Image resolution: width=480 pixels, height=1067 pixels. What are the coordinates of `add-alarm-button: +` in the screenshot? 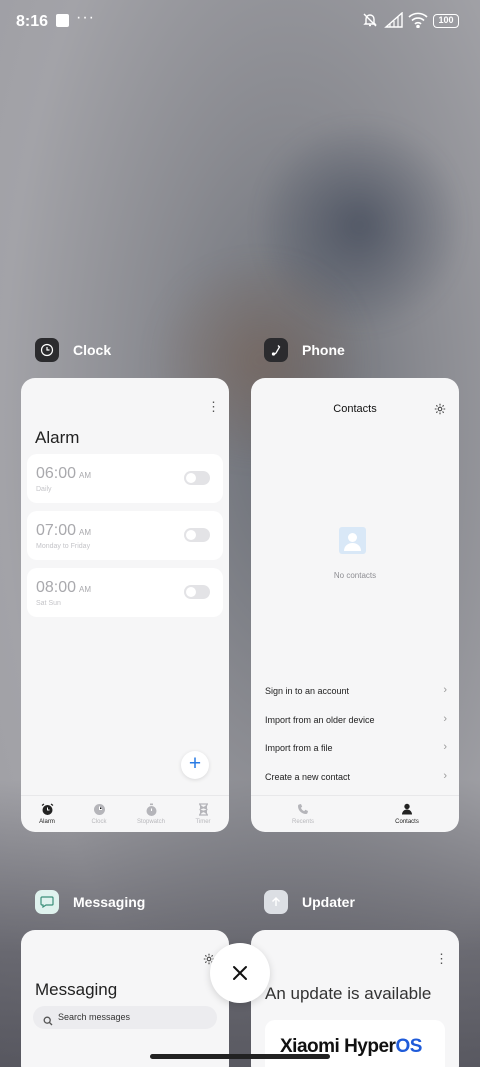 It's located at (195, 765).